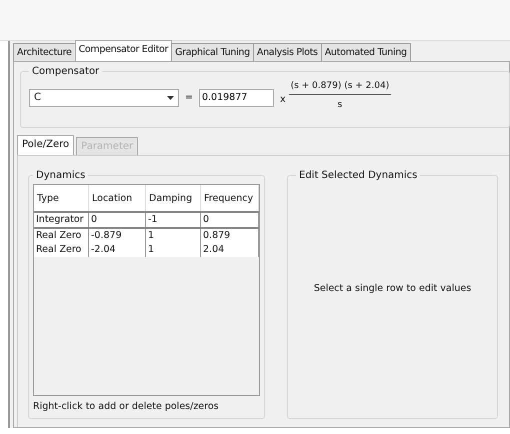 This screenshot has width=510, height=434. Describe the element at coordinates (287, 52) in the screenshot. I see `tab: Analysis Plots` at that location.